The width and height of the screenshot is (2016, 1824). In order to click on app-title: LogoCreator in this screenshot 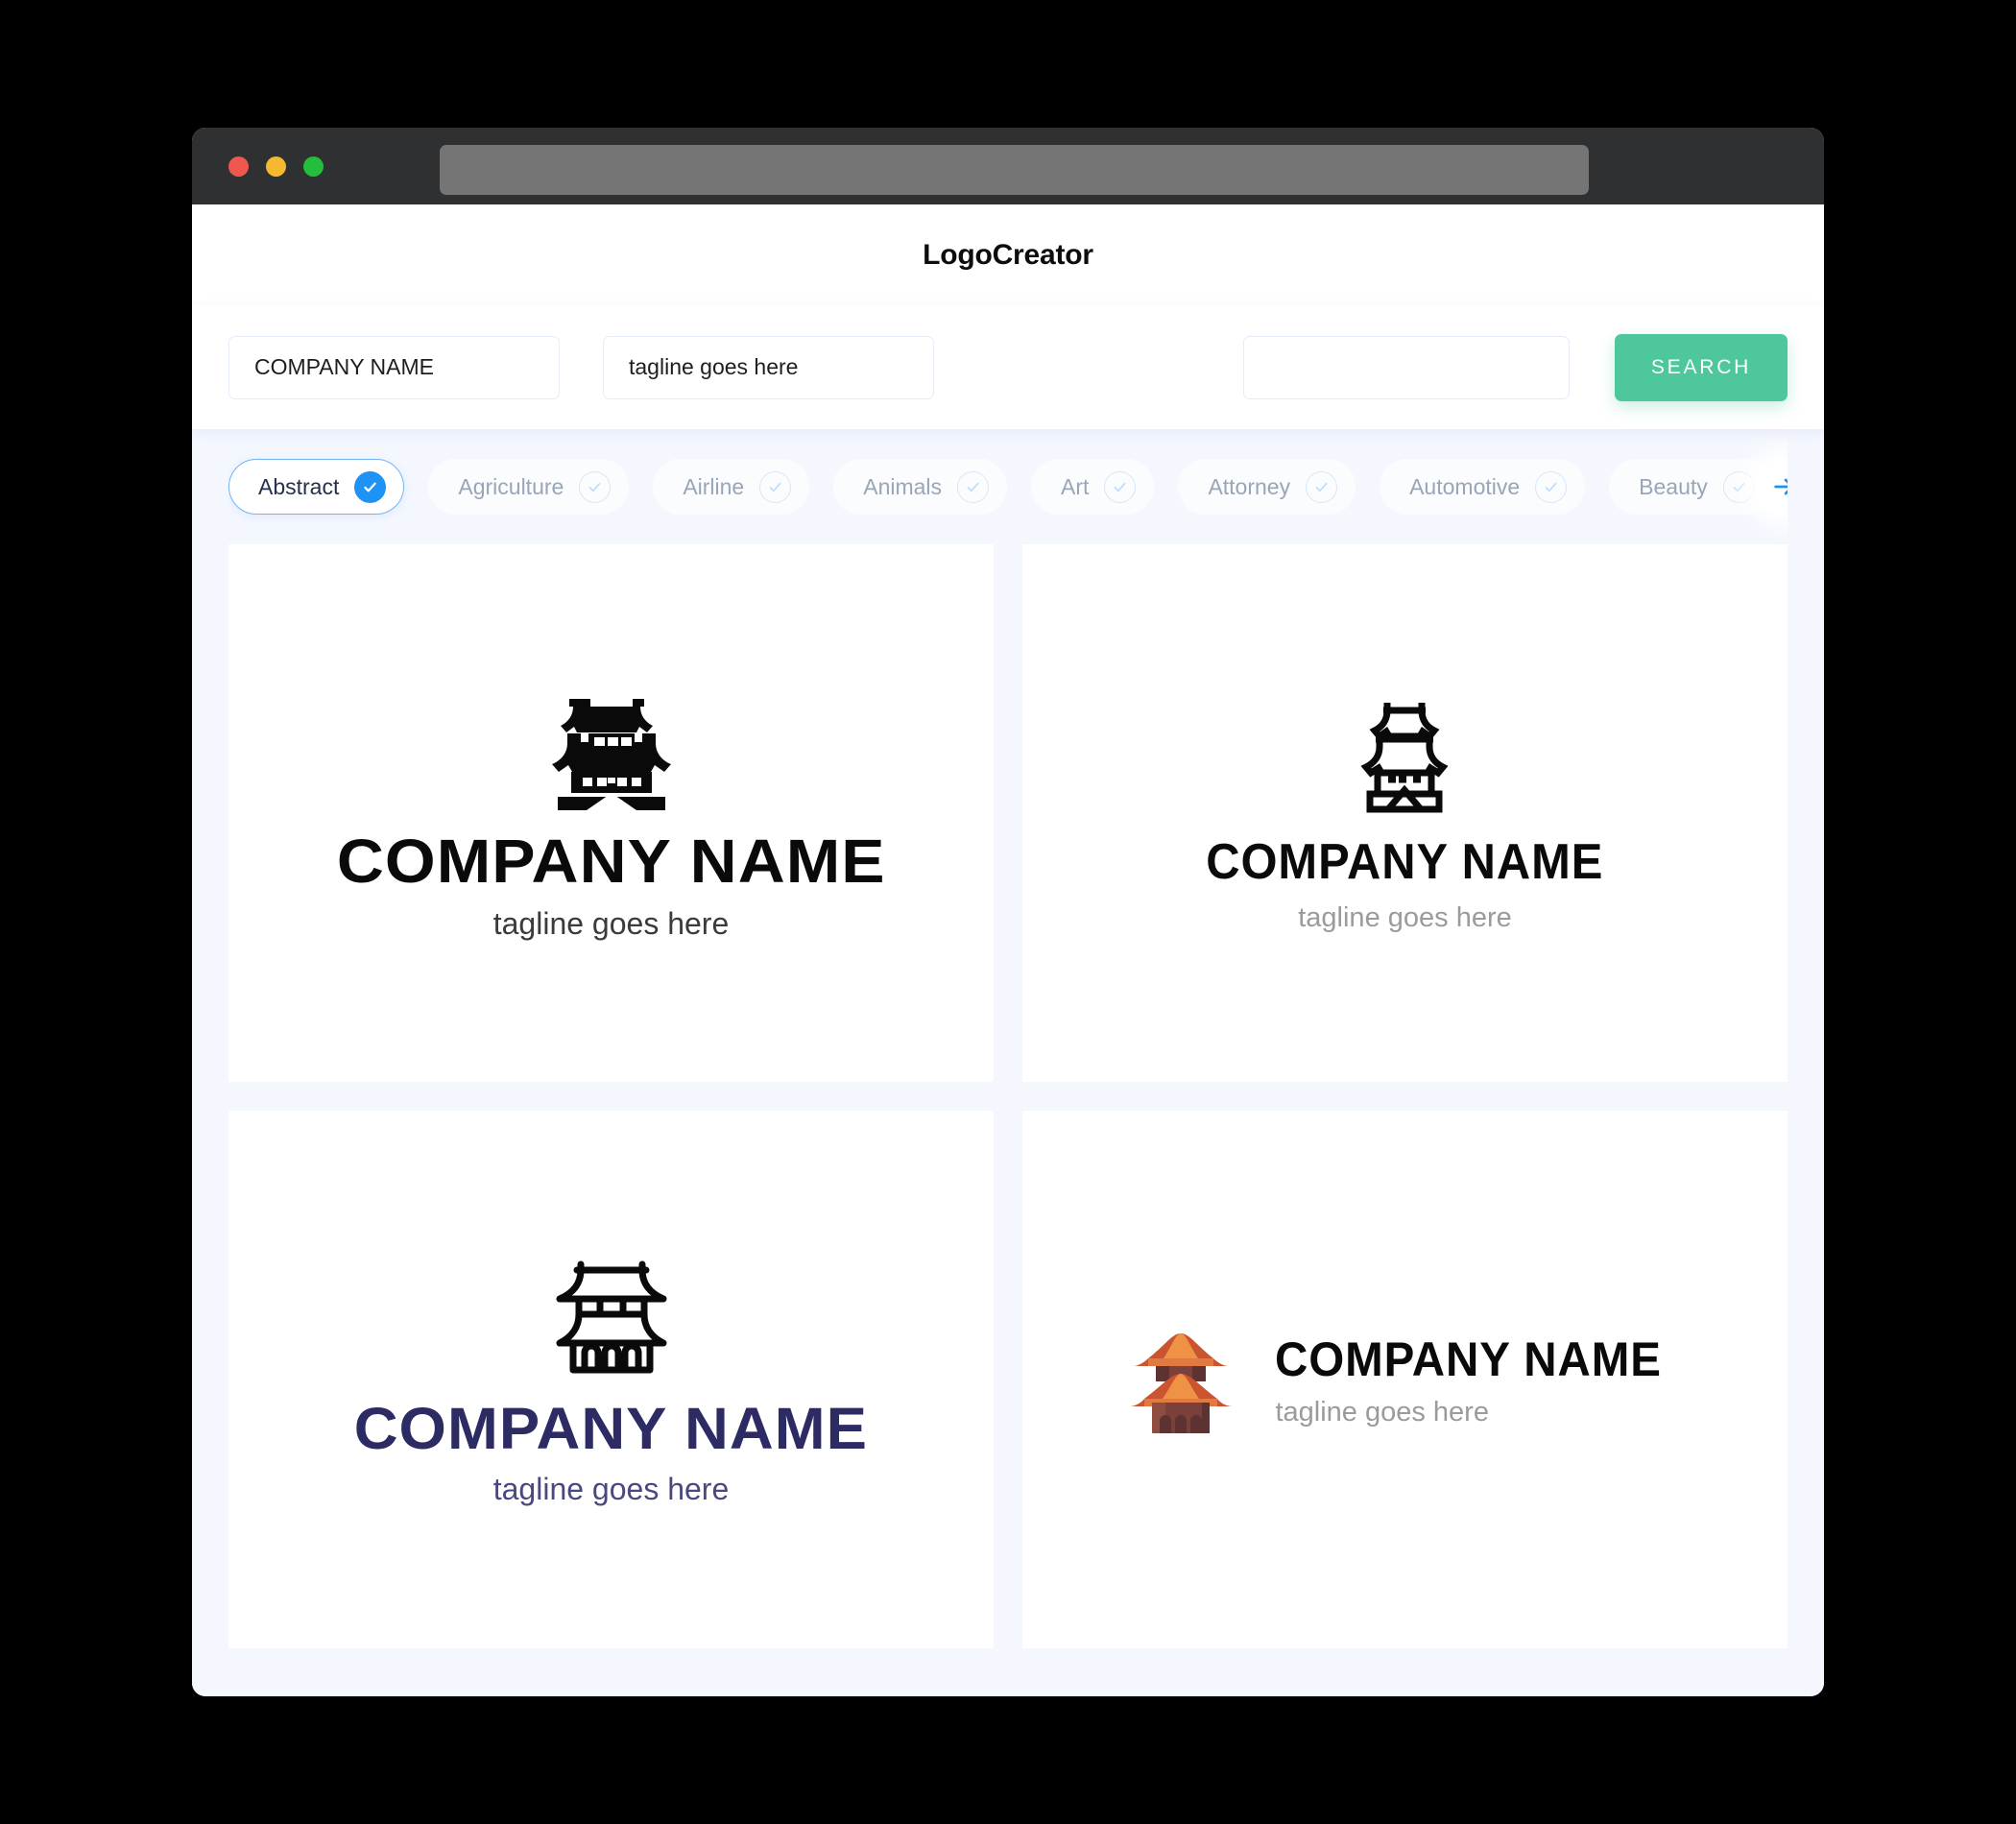, I will do `click(1008, 254)`.